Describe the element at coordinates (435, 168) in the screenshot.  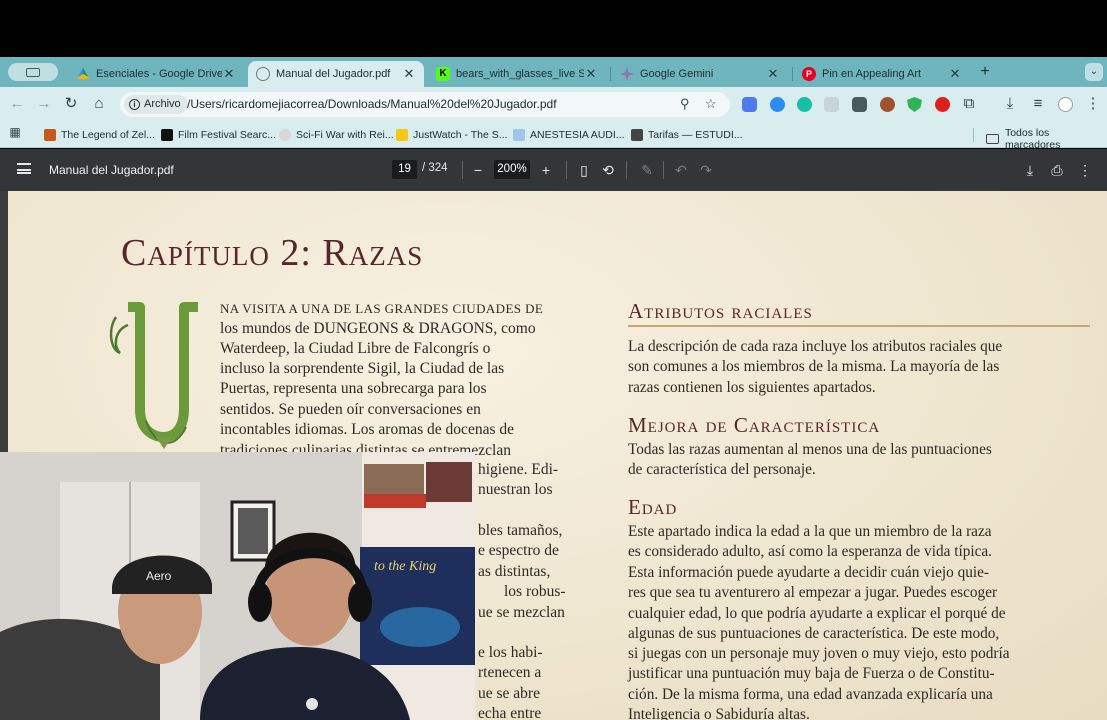
I see `page-total: / 324` at that location.